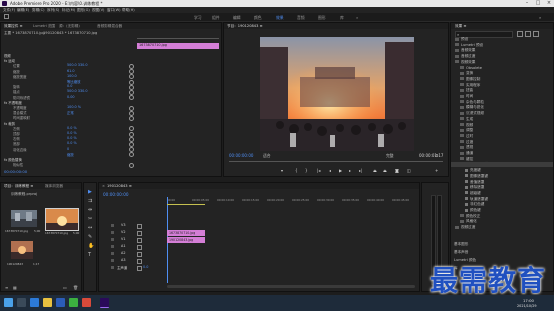  I want to click on slip-tool-icon: ↔, so click(90, 228).